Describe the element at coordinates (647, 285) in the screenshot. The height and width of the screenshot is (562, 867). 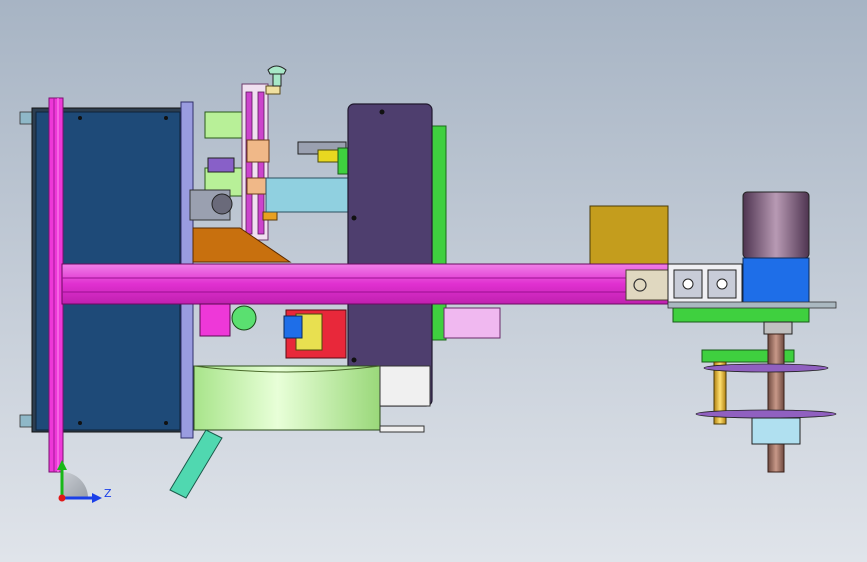
I see `beam-end-bracket` at that location.